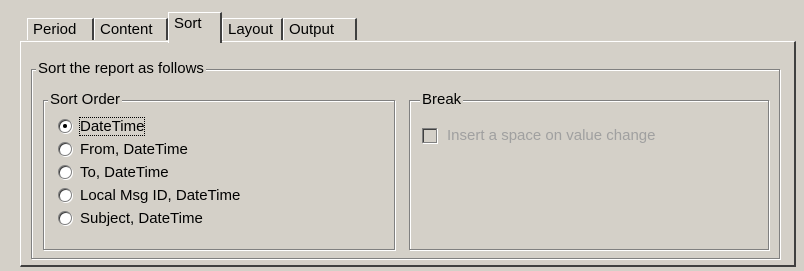 The width and height of the screenshot is (804, 271). I want to click on radio-local-msg-id-label: Local Msg ID, DateTime, so click(160, 195).